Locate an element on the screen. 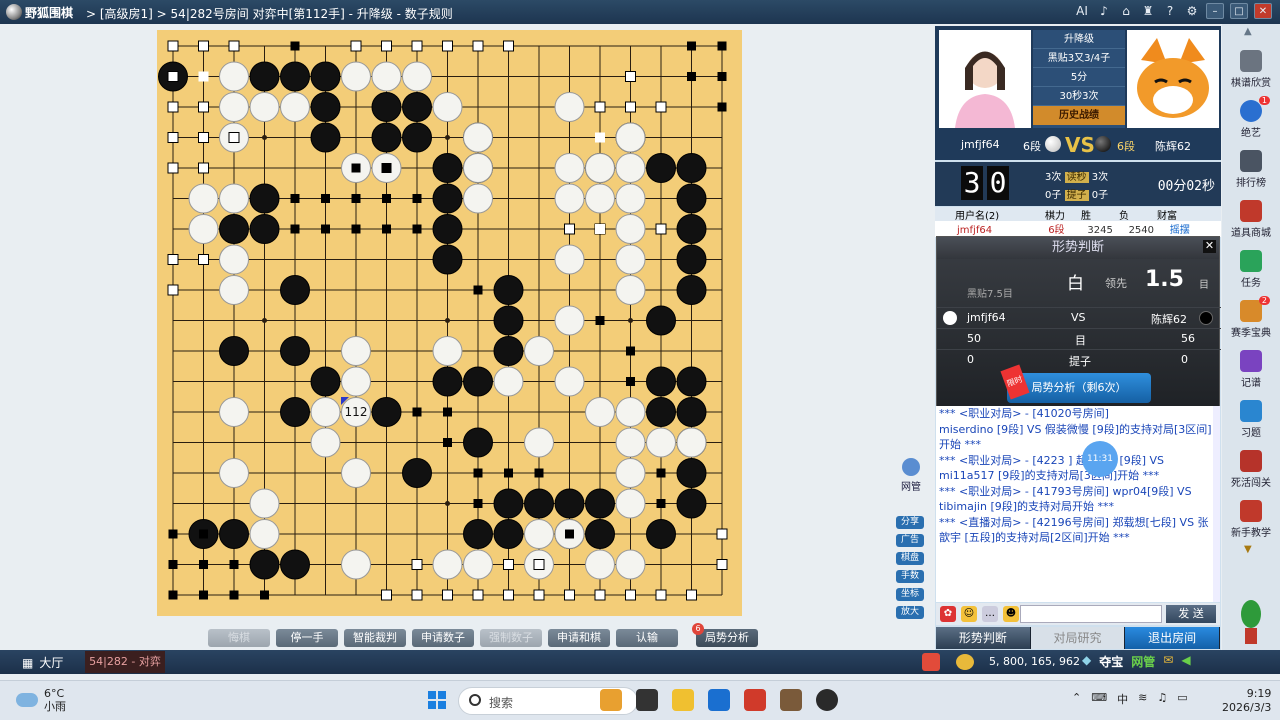 This screenshot has height=720, width=1280. situation-close-button: ✕ is located at coordinates (1209, 246).